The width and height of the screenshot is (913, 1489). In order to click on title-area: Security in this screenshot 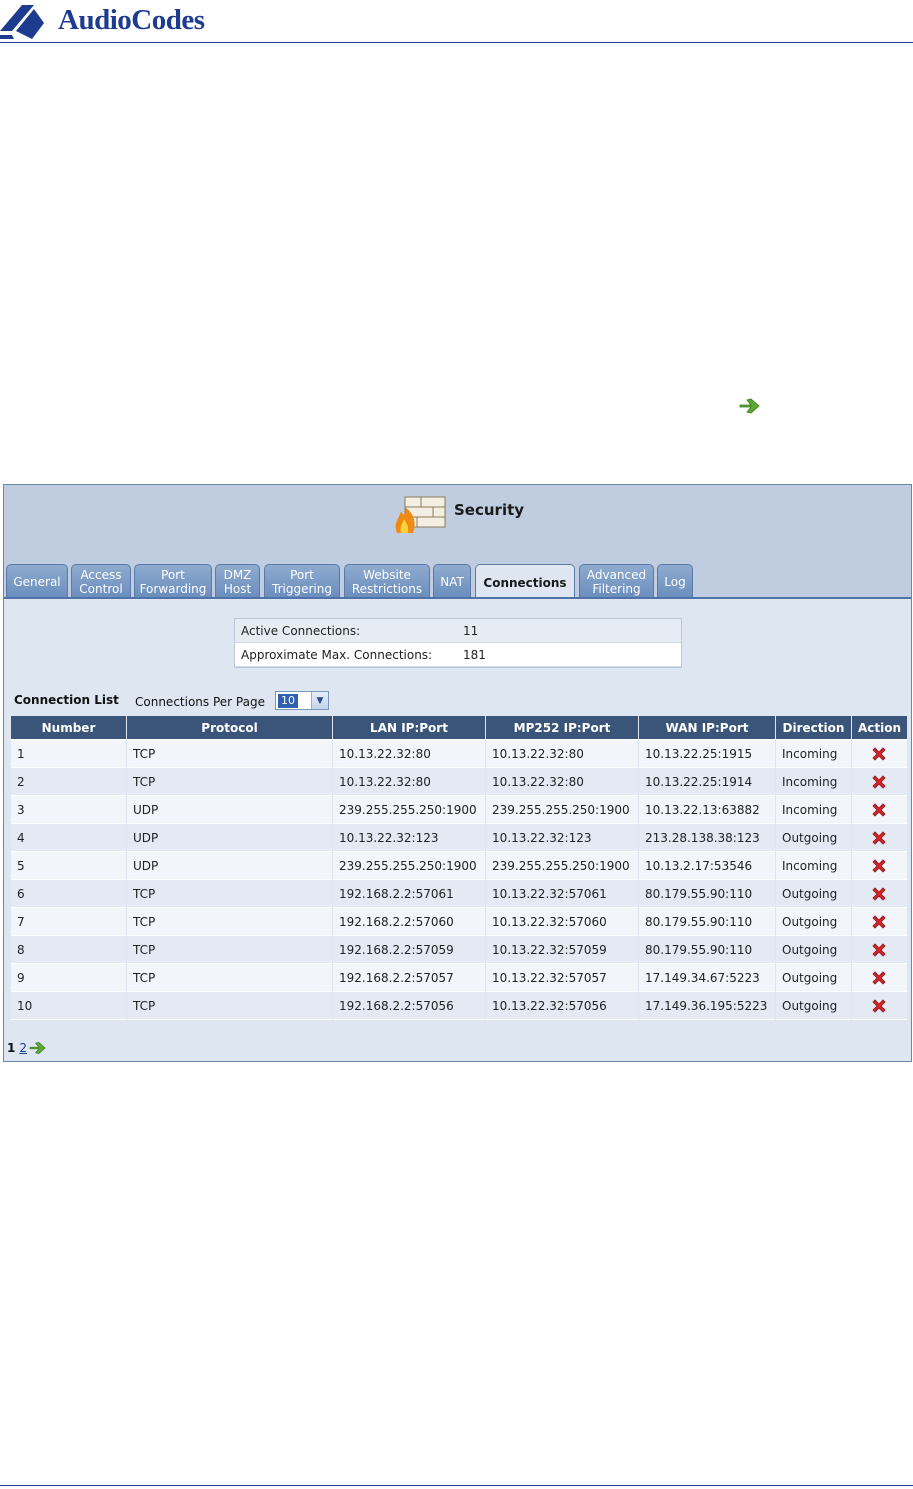, I will do `click(457, 517)`.